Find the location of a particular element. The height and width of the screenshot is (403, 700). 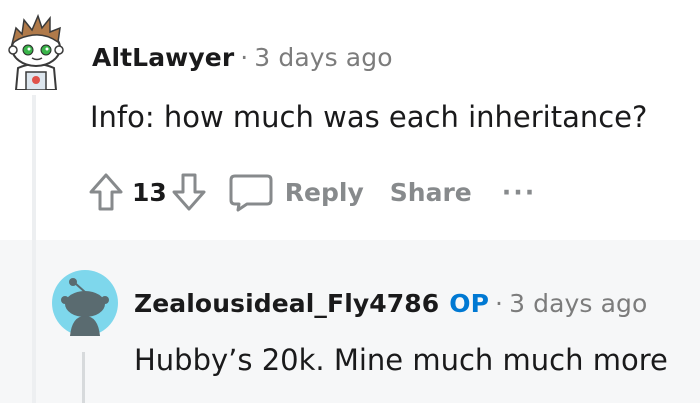

downvote-arrow-icon is located at coordinates (189, 192).